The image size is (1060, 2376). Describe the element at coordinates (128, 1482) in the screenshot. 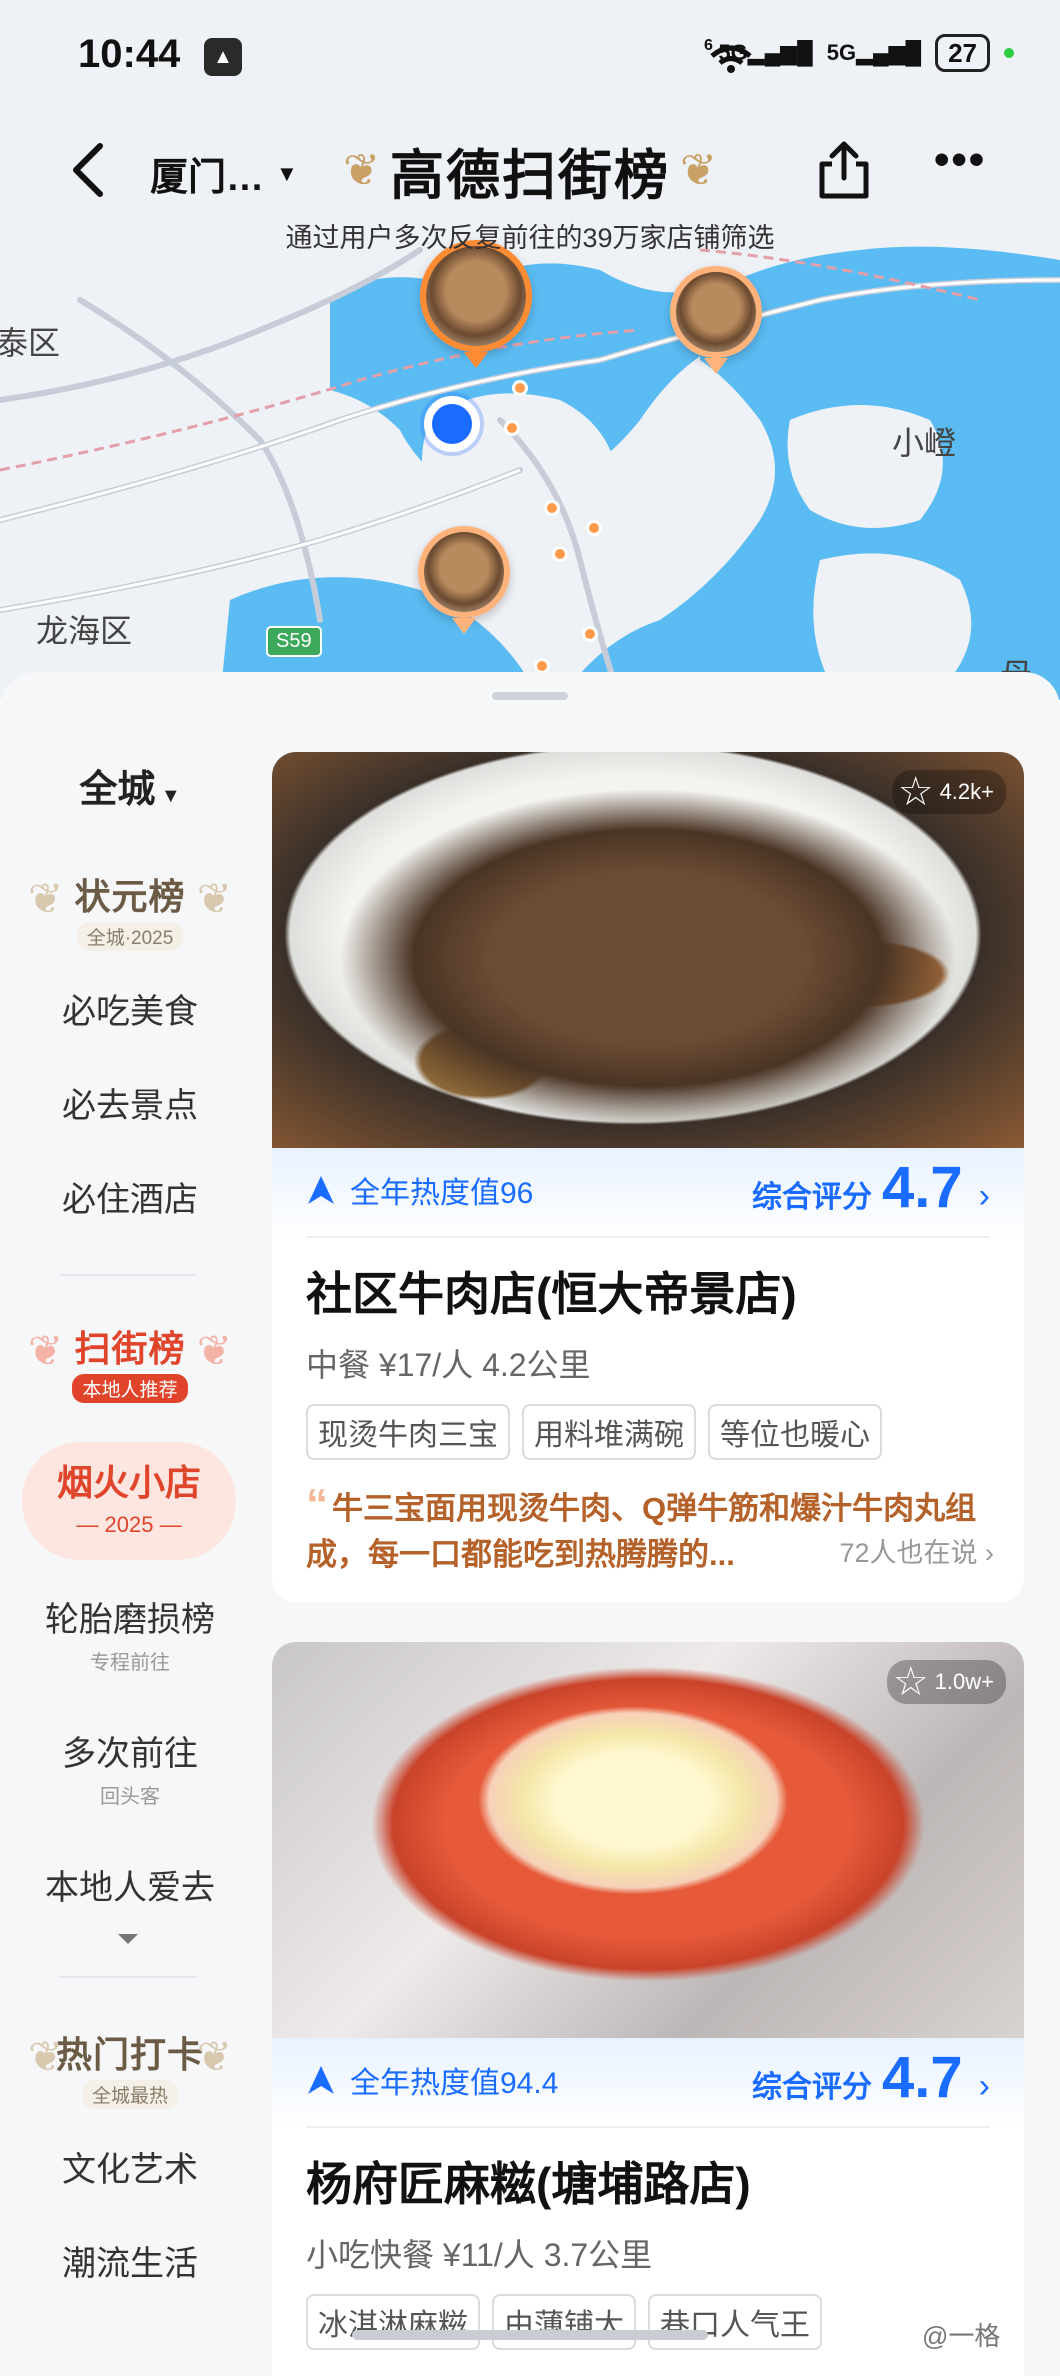

I see `fire-title: 烟火小店` at that location.